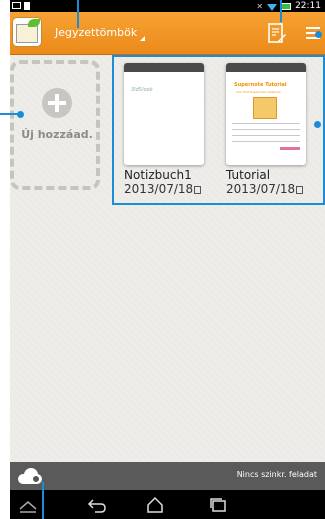 Image resolution: width=325 pixels, height=519 pixels. I want to click on navigation-bar, so click(167, 504).